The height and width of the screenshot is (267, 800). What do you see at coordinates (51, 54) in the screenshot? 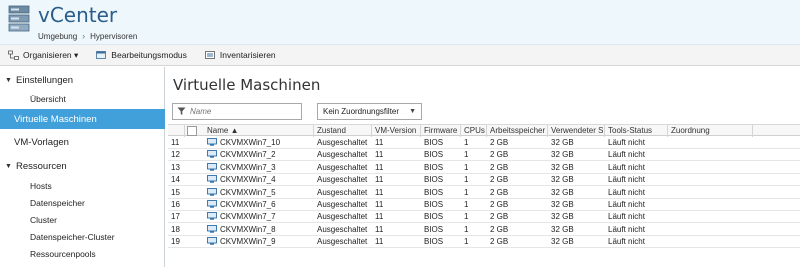
I see `organize-label: Organisieren ▾` at bounding box center [51, 54].